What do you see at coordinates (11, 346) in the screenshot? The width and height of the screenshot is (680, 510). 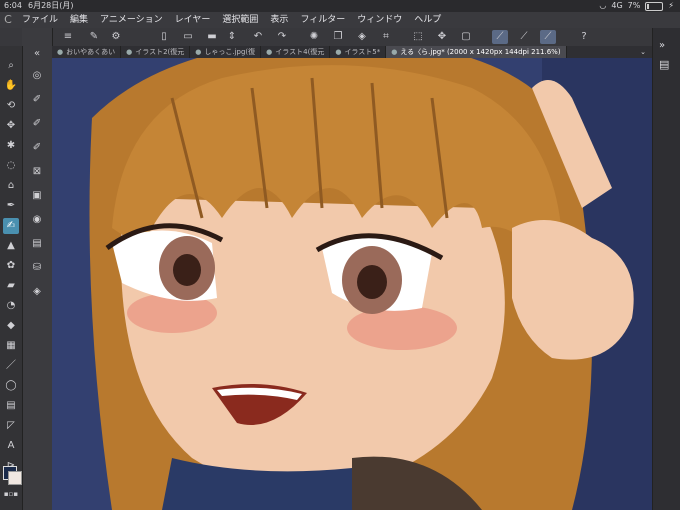 I see `gradient-icon: ▦` at bounding box center [11, 346].